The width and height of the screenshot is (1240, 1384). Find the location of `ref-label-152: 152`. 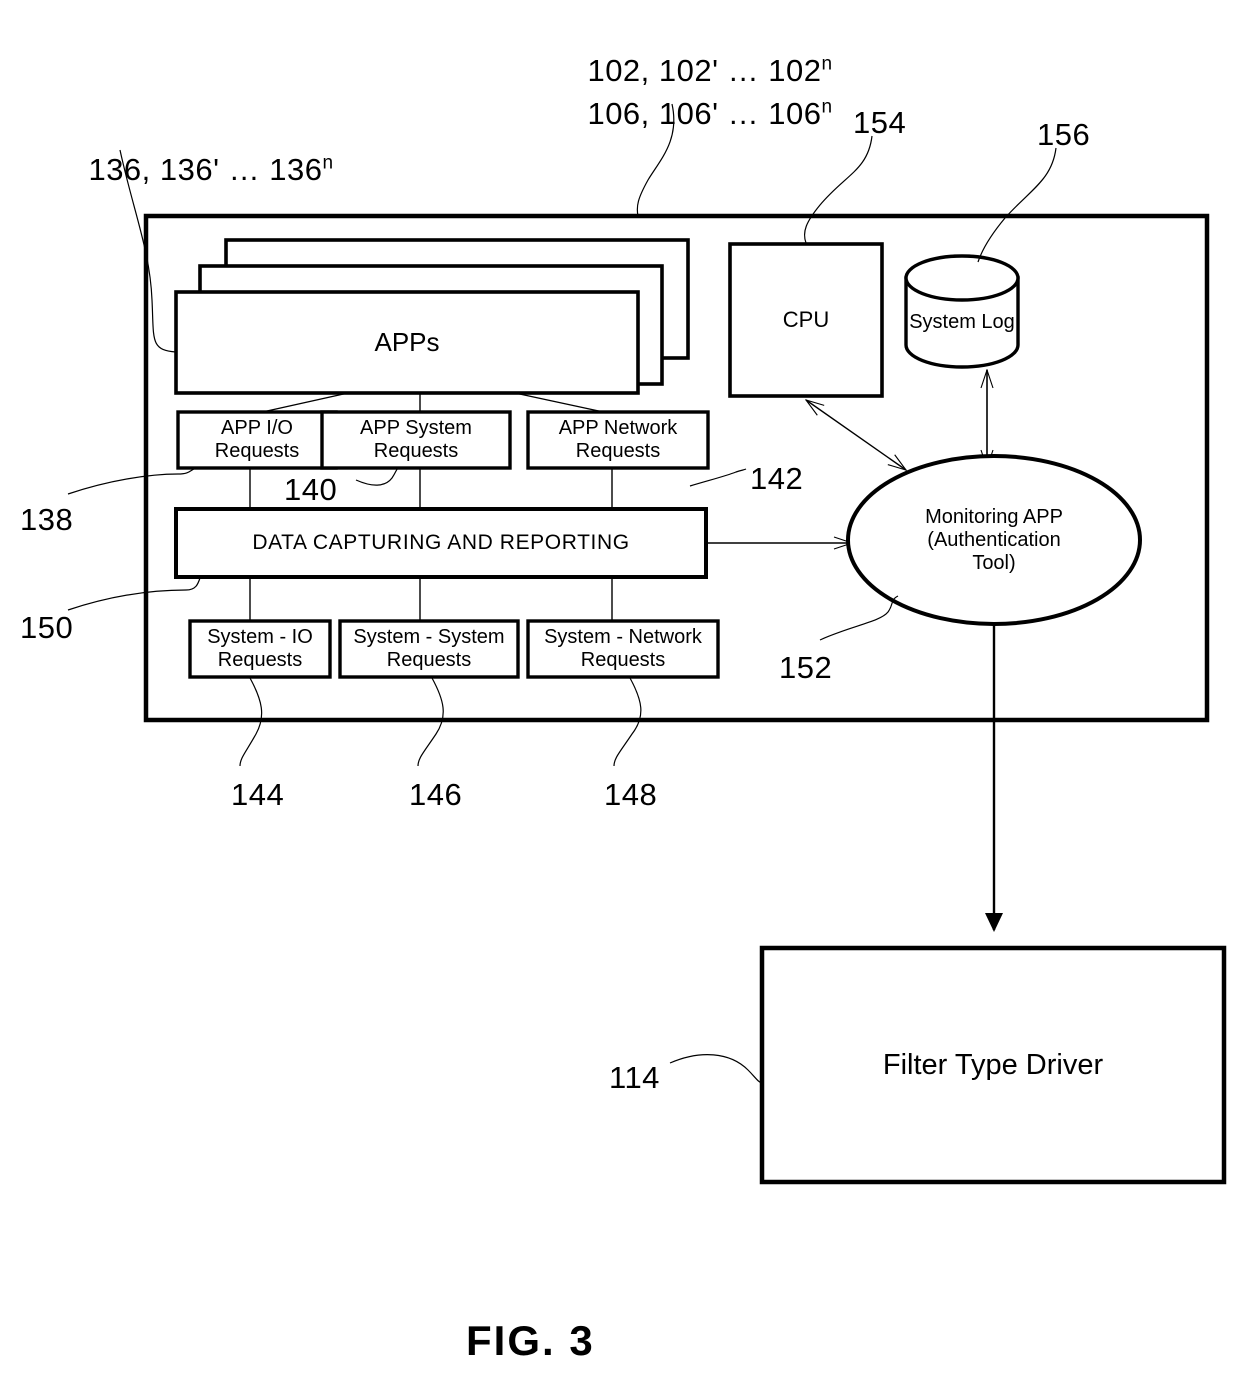

ref-label-152: 152 is located at coordinates (806, 667).